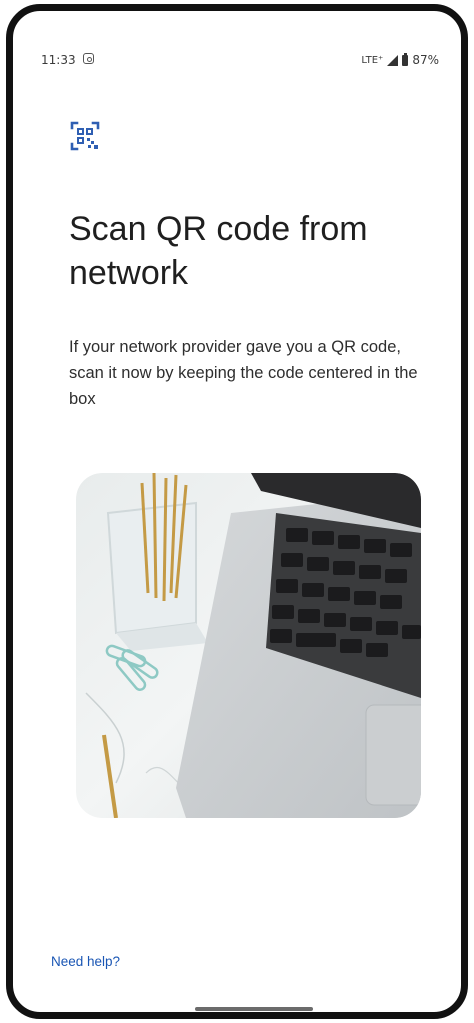 The width and height of the screenshot is (474, 1023). Describe the element at coordinates (85, 961) in the screenshot. I see `need-help-link: Need help?` at that location.